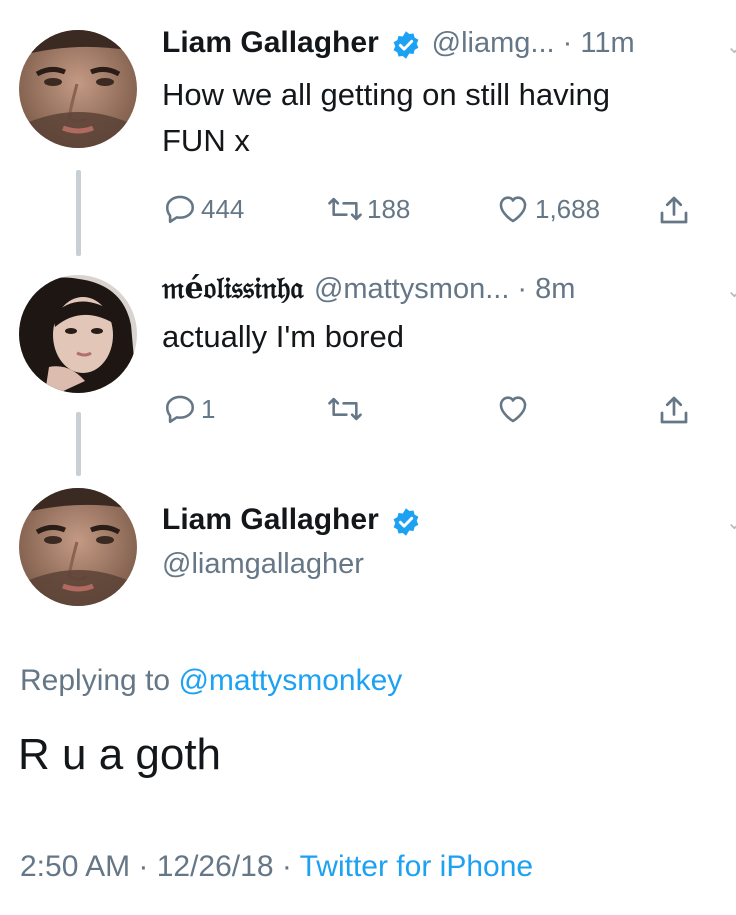 The width and height of the screenshot is (736, 915). Describe the element at coordinates (160, 866) in the screenshot. I see `timestamp-text: 2:50 AM · 12/26/18 ·` at that location.